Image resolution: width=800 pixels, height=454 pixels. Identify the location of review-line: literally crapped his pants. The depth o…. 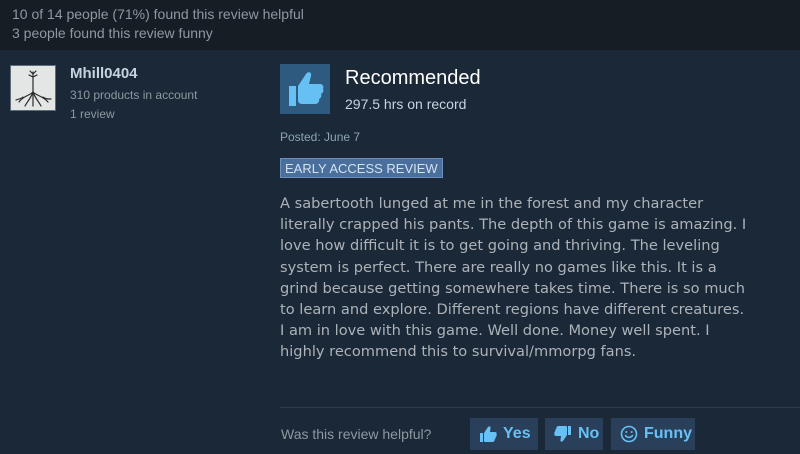
(513, 225).